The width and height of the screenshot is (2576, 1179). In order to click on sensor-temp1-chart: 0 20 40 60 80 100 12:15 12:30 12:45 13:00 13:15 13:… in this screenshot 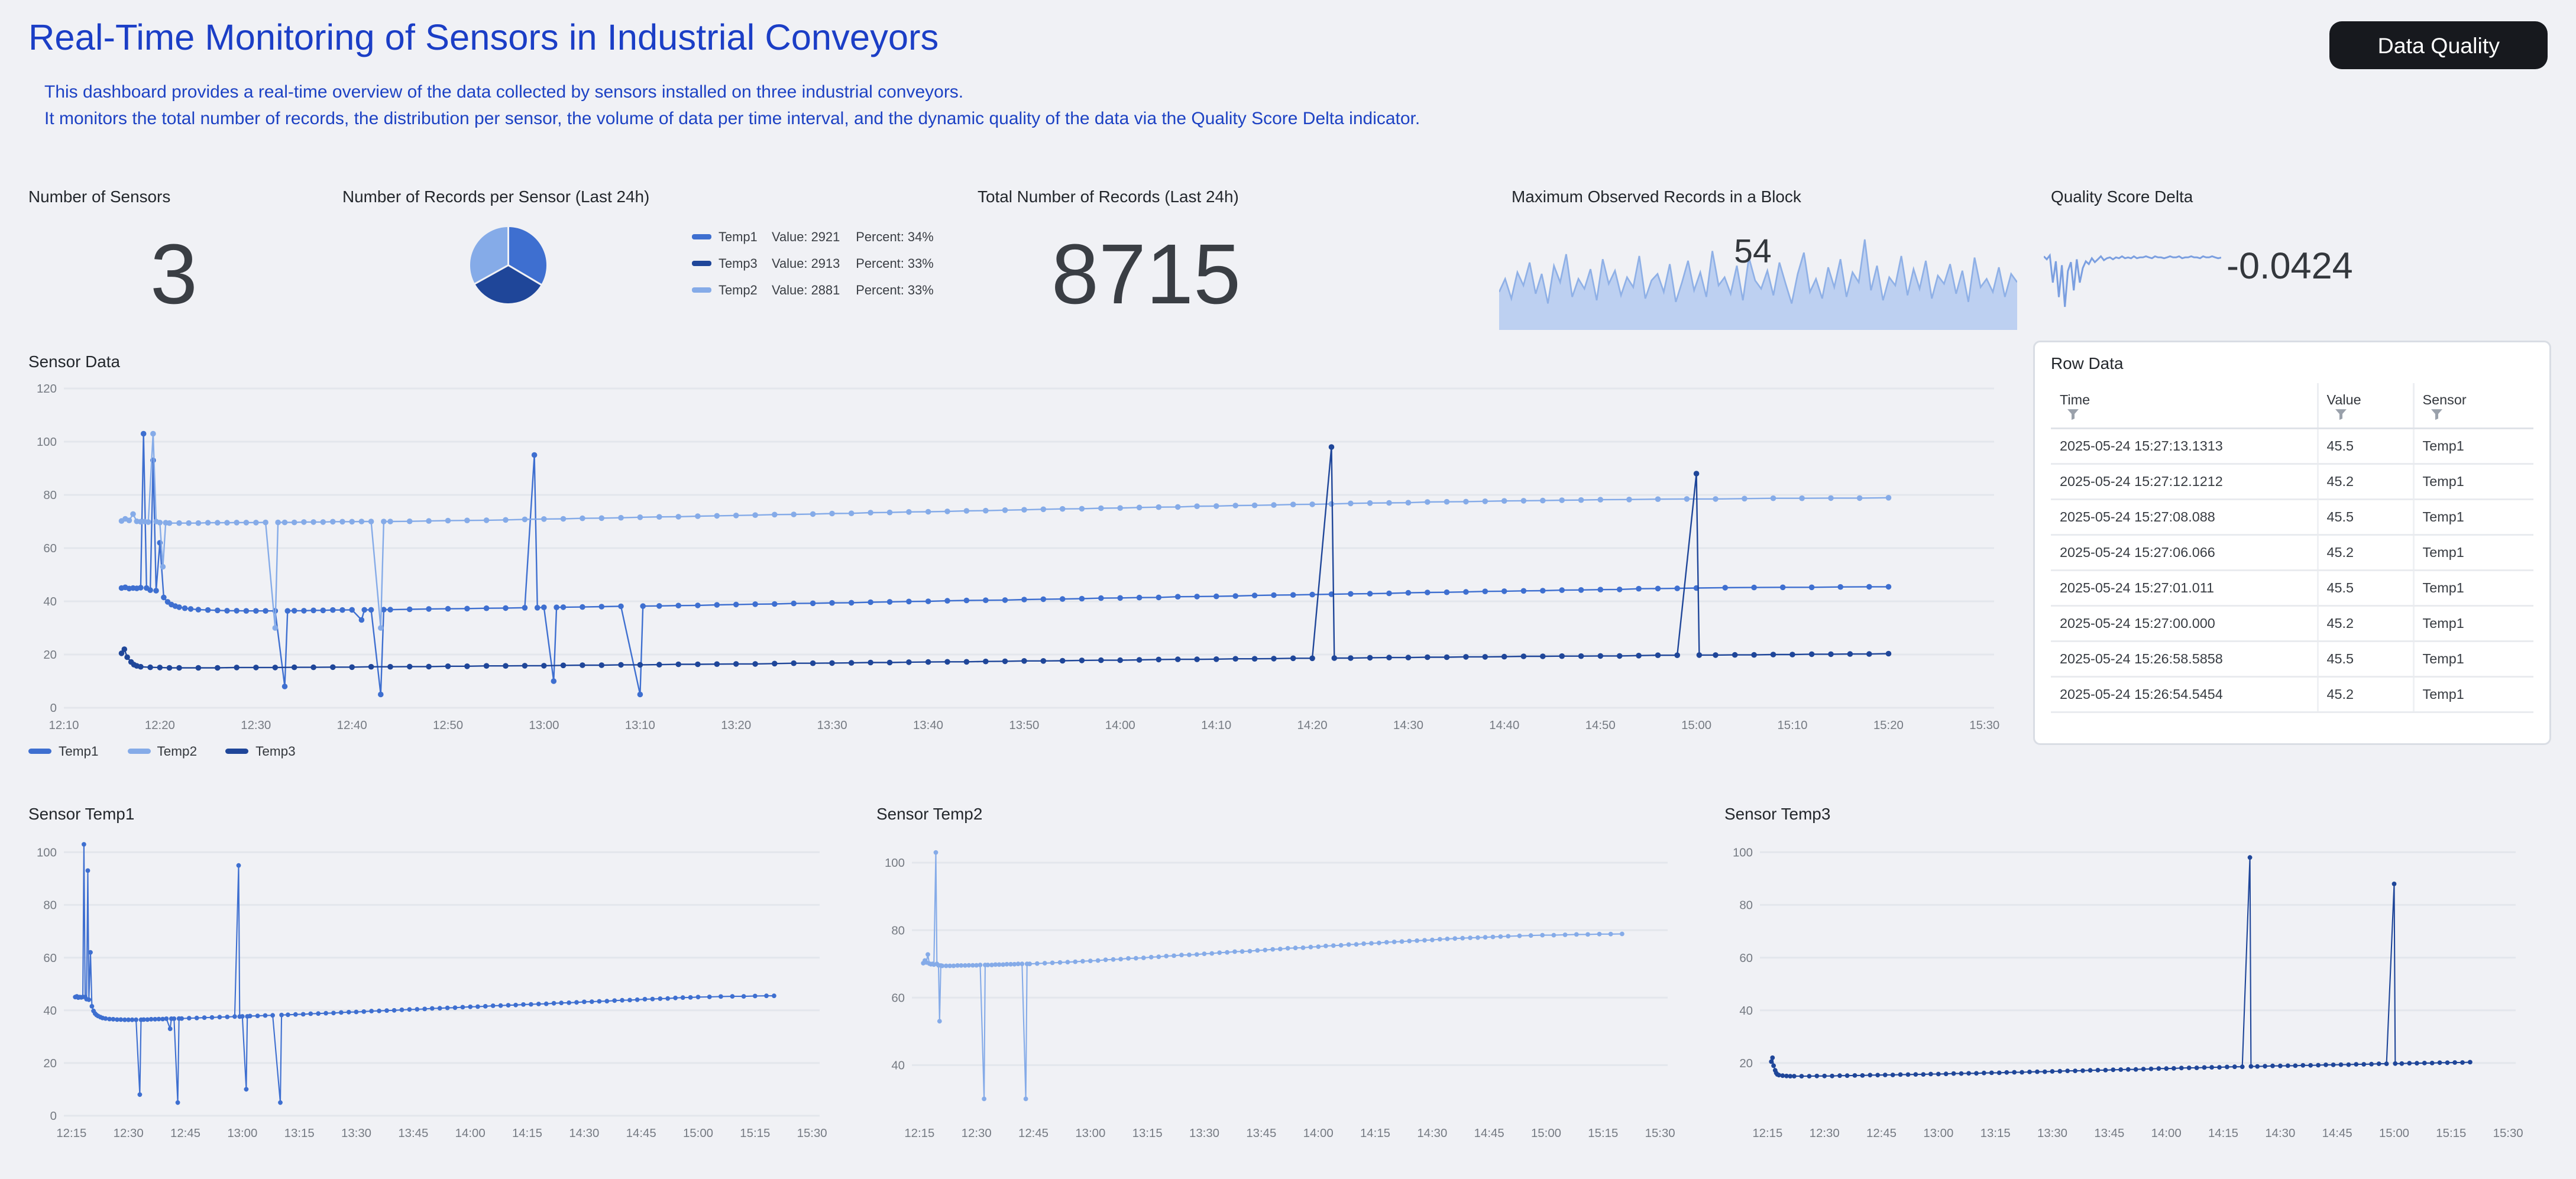, I will do `click(428, 986)`.